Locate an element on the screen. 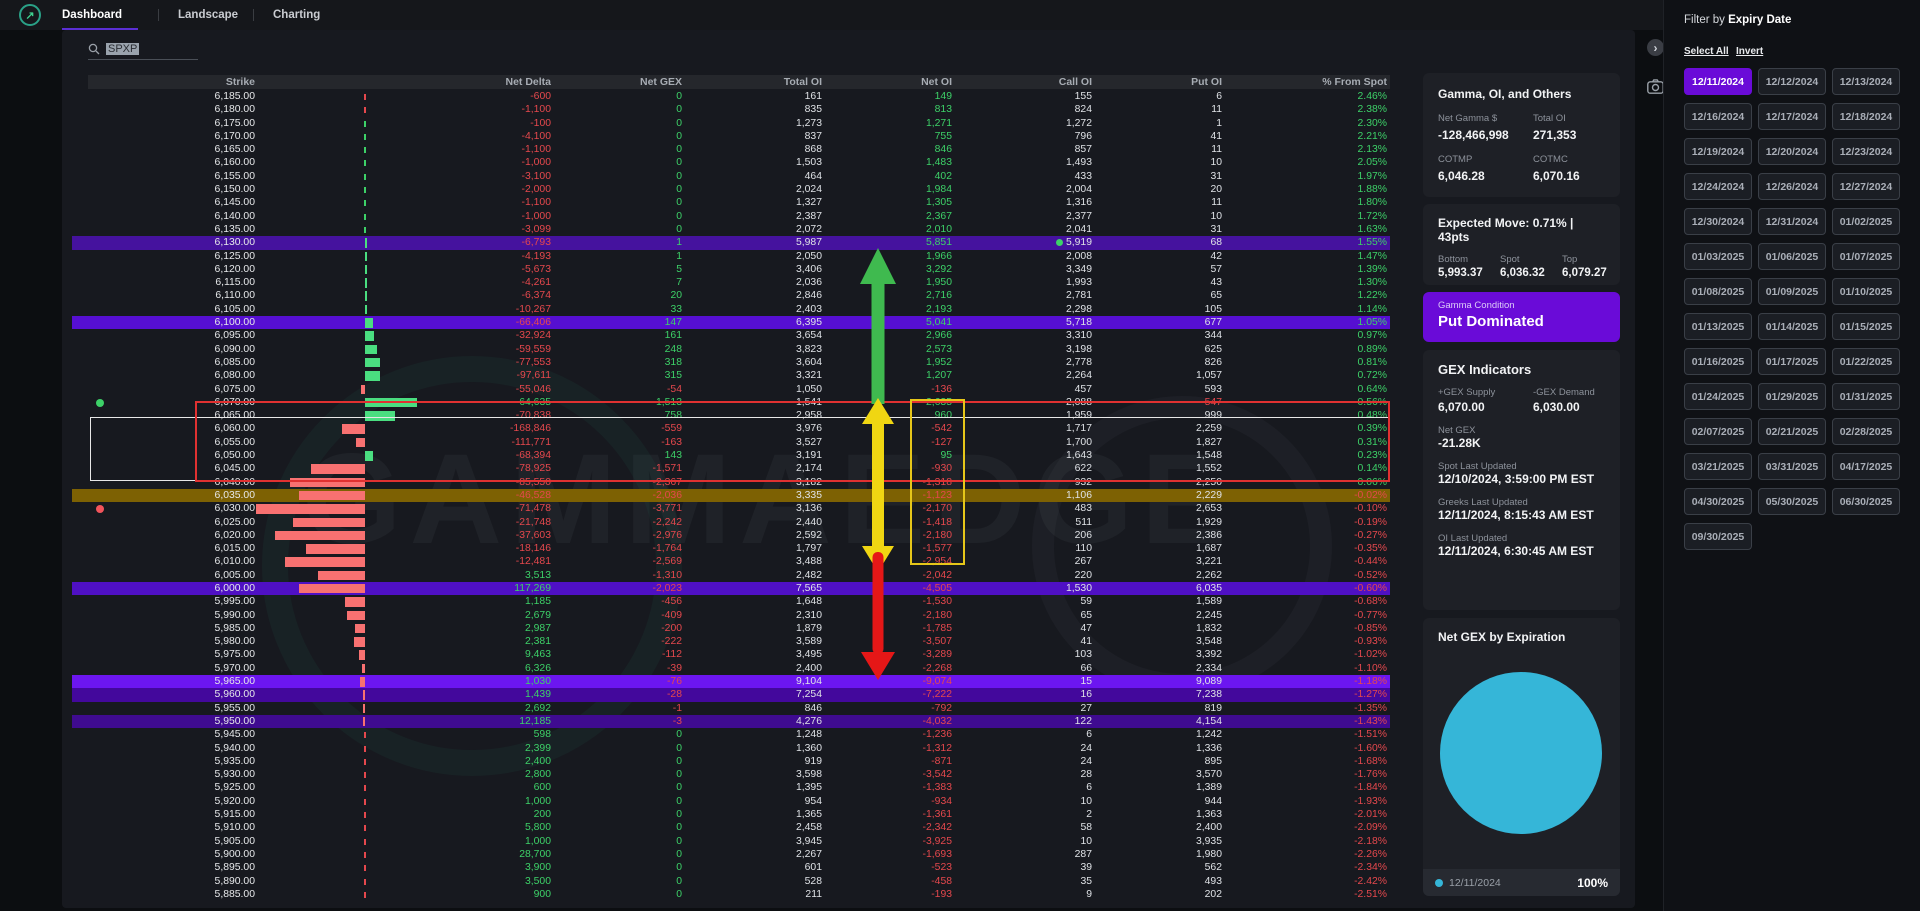 This screenshot has height=911, width=1920. expiry-date-button-12-11-2024: 12/11/2024 is located at coordinates (1718, 81).